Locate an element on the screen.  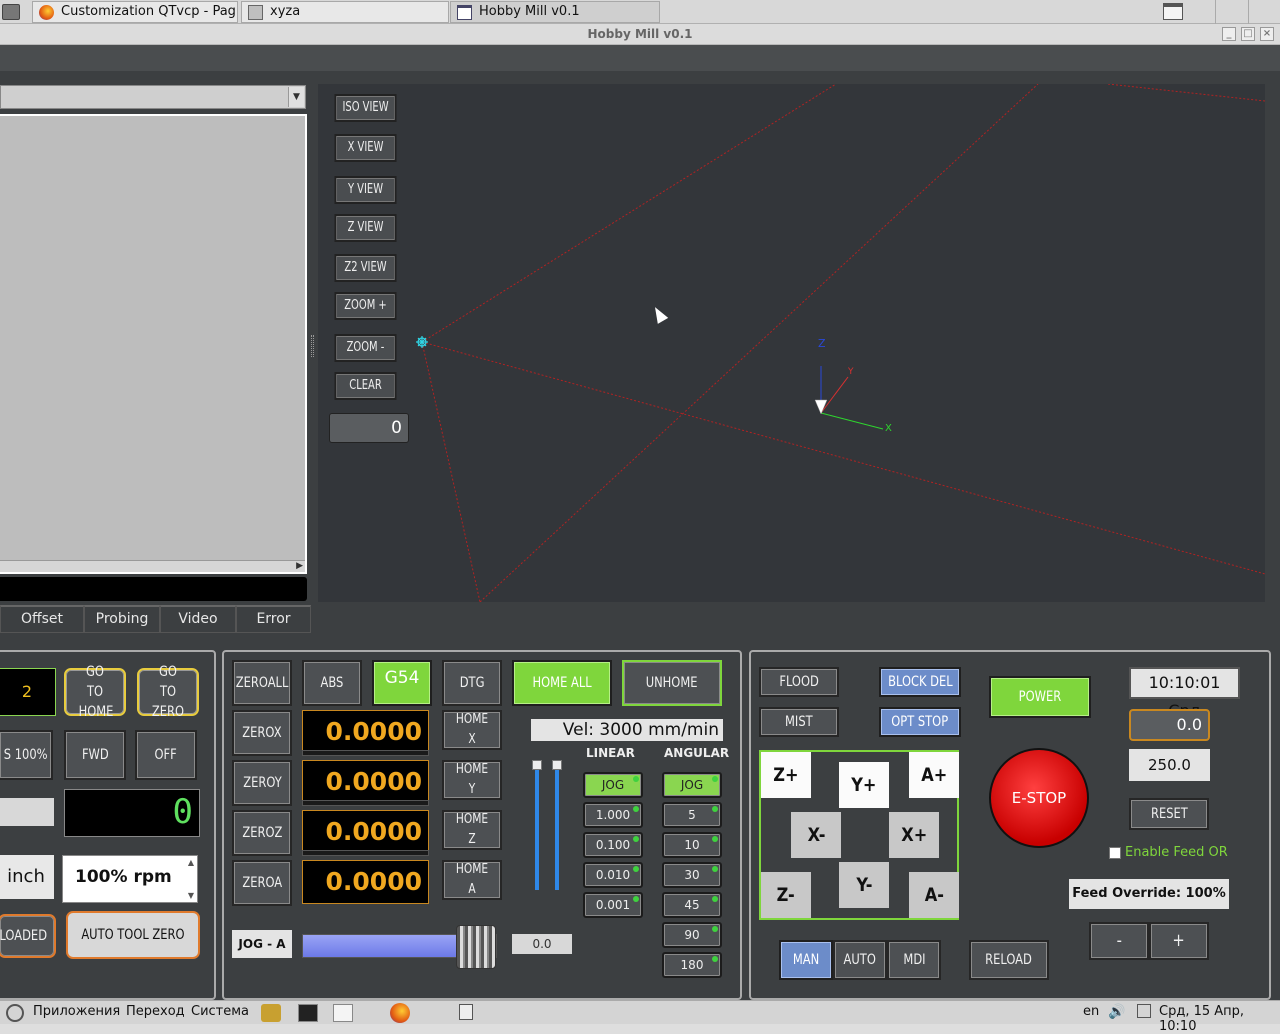
angular-step-90: 90 is located at coordinates (692, 935).